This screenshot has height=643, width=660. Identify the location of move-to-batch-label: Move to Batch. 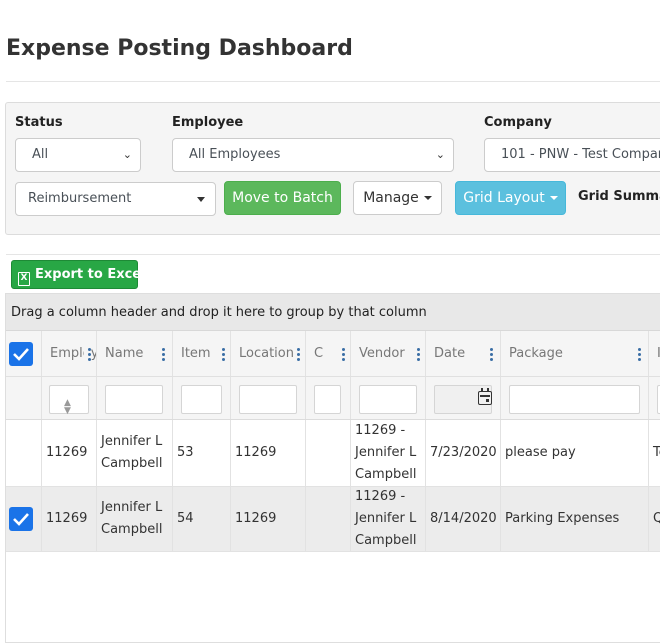
(282, 198).